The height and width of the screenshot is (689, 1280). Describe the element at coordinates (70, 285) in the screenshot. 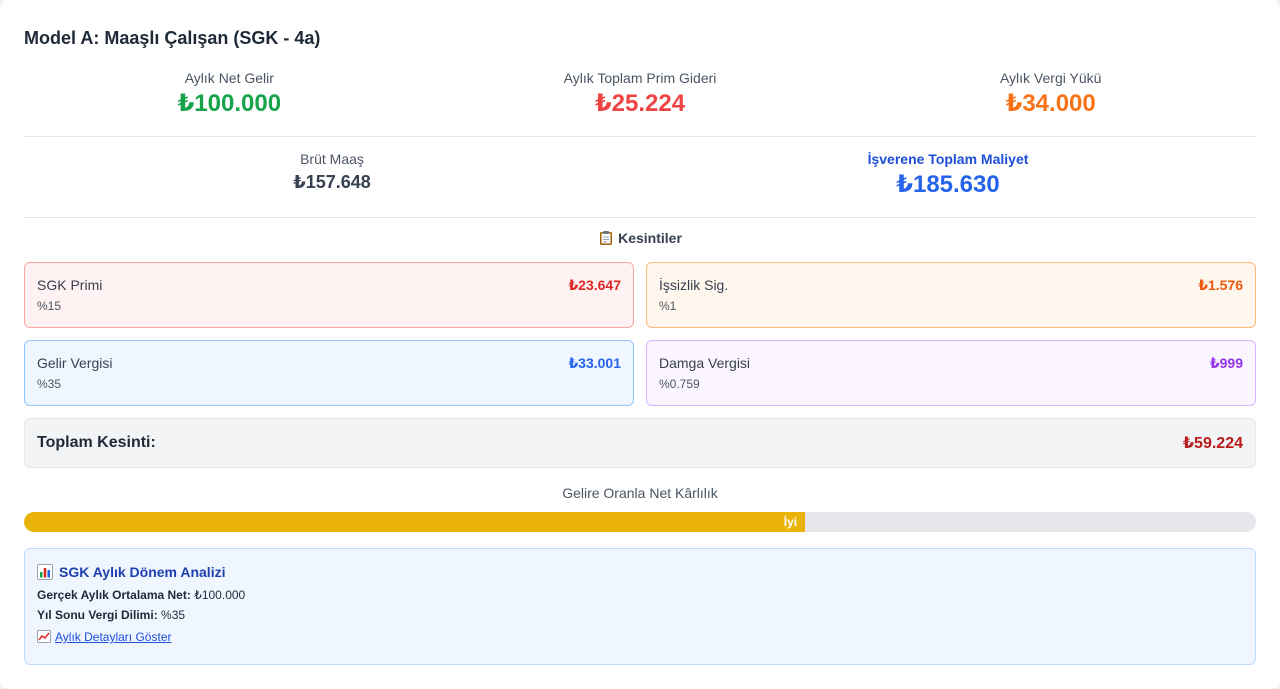

I see `deduction-name: SGK Primi` at that location.